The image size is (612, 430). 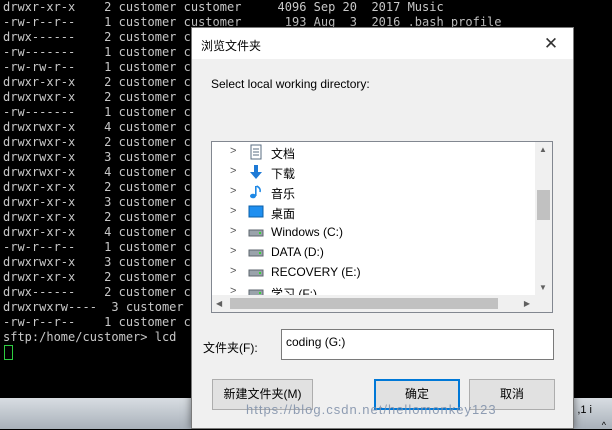 What do you see at coordinates (307, 232) in the screenshot?
I see `tree-item-label: Windows (C:)` at bounding box center [307, 232].